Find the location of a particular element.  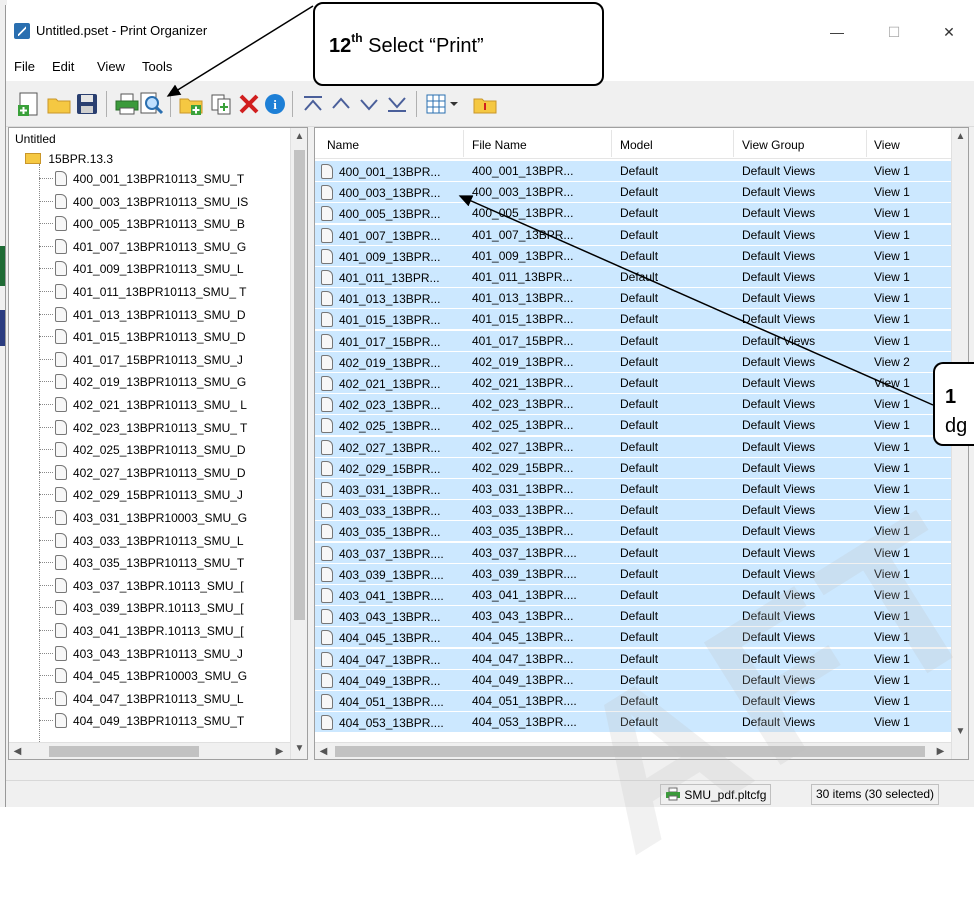

add-folder-icon is located at coordinates (191, 104).